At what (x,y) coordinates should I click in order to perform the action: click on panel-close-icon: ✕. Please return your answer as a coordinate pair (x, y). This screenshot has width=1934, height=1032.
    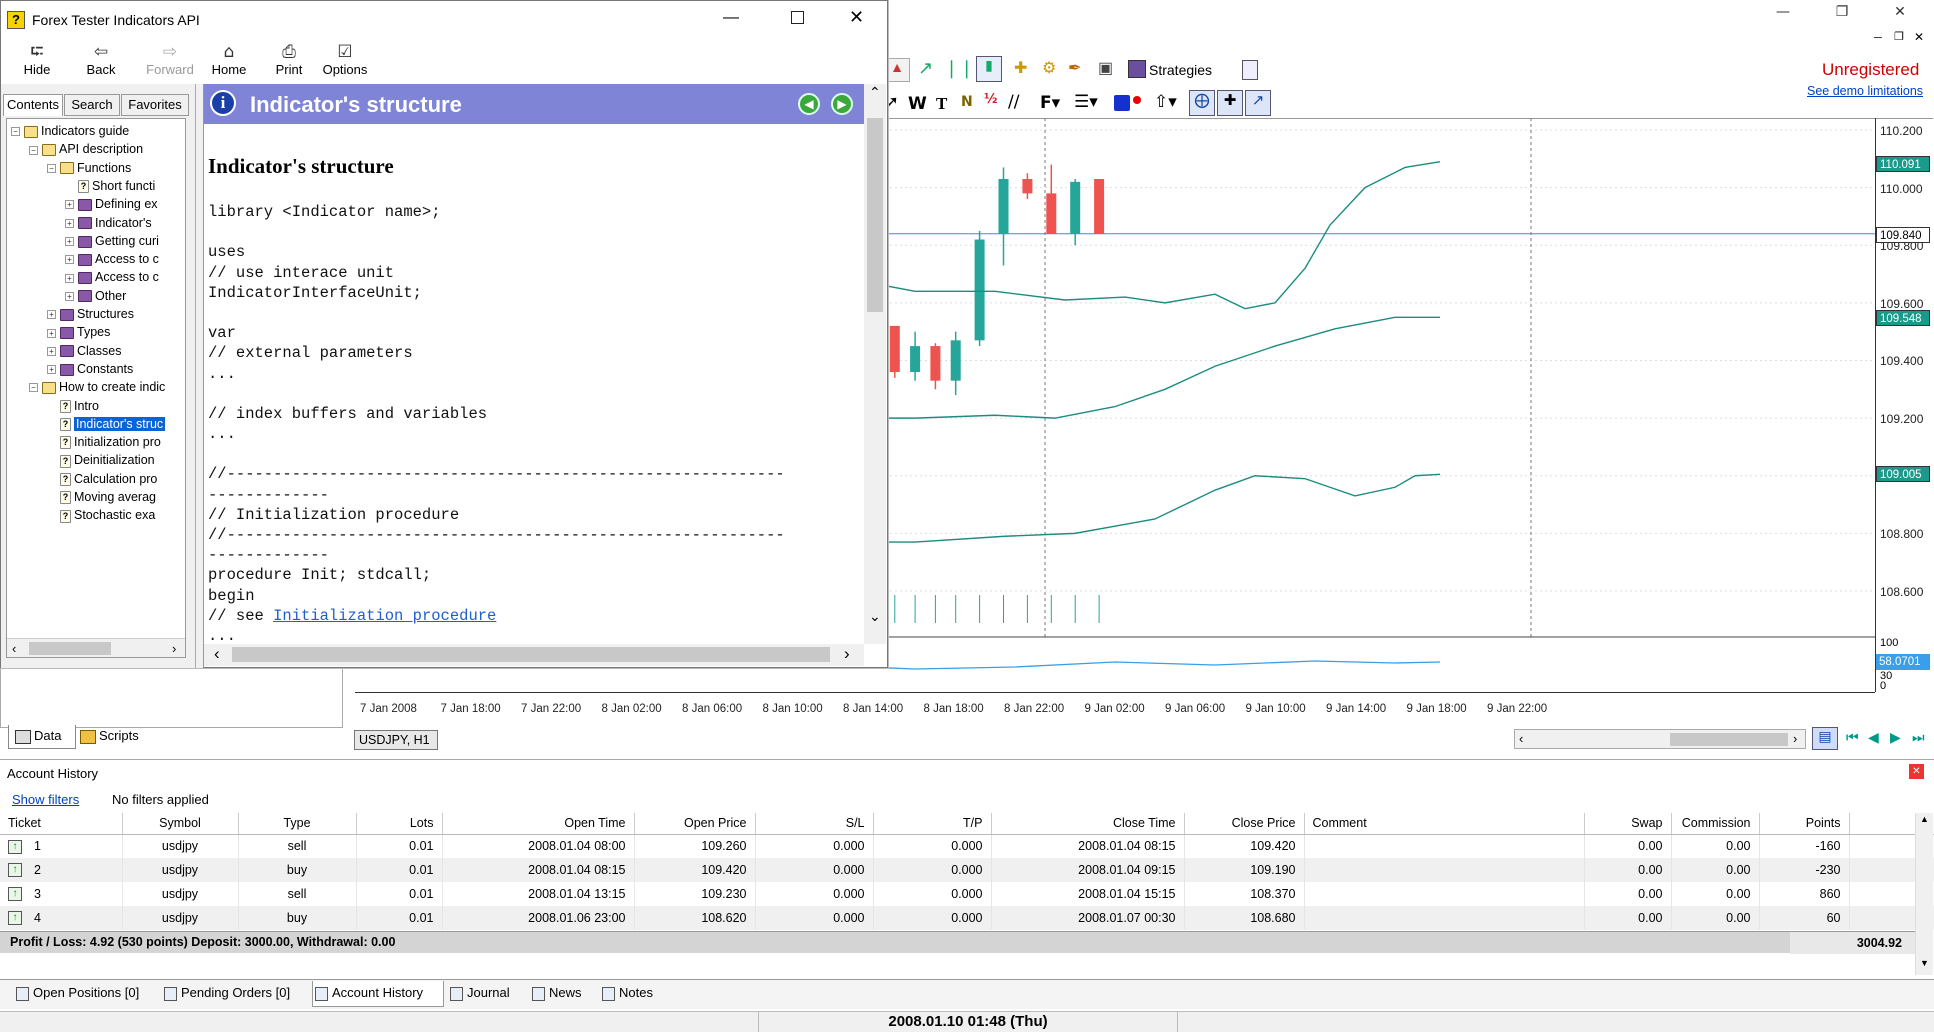
    Looking at the image, I should click on (1916, 771).